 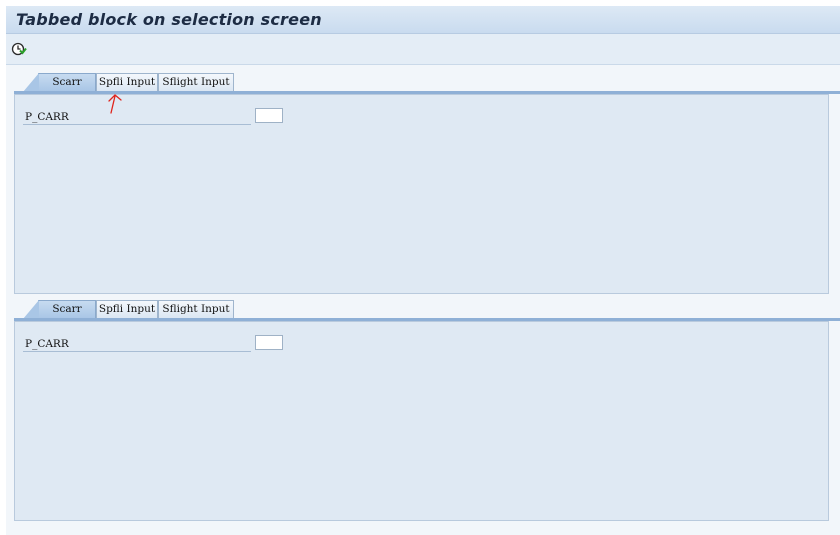 What do you see at coordinates (115, 104) in the screenshot?
I see `red-arrow-annotation-icon` at bounding box center [115, 104].